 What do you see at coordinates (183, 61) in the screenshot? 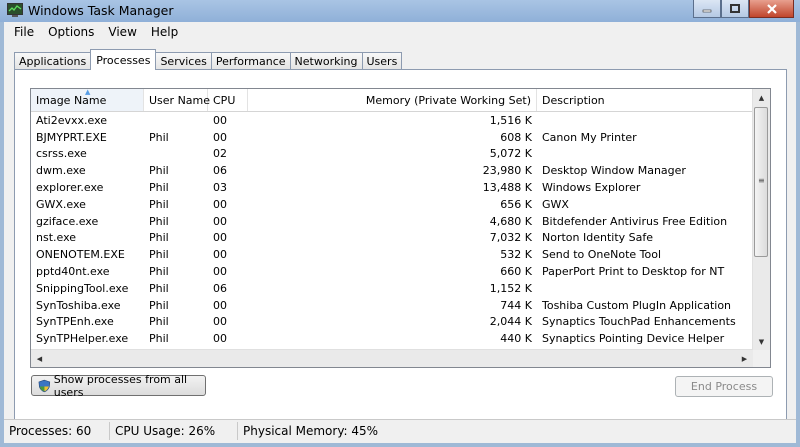
I see `tab-services: Services` at bounding box center [183, 61].